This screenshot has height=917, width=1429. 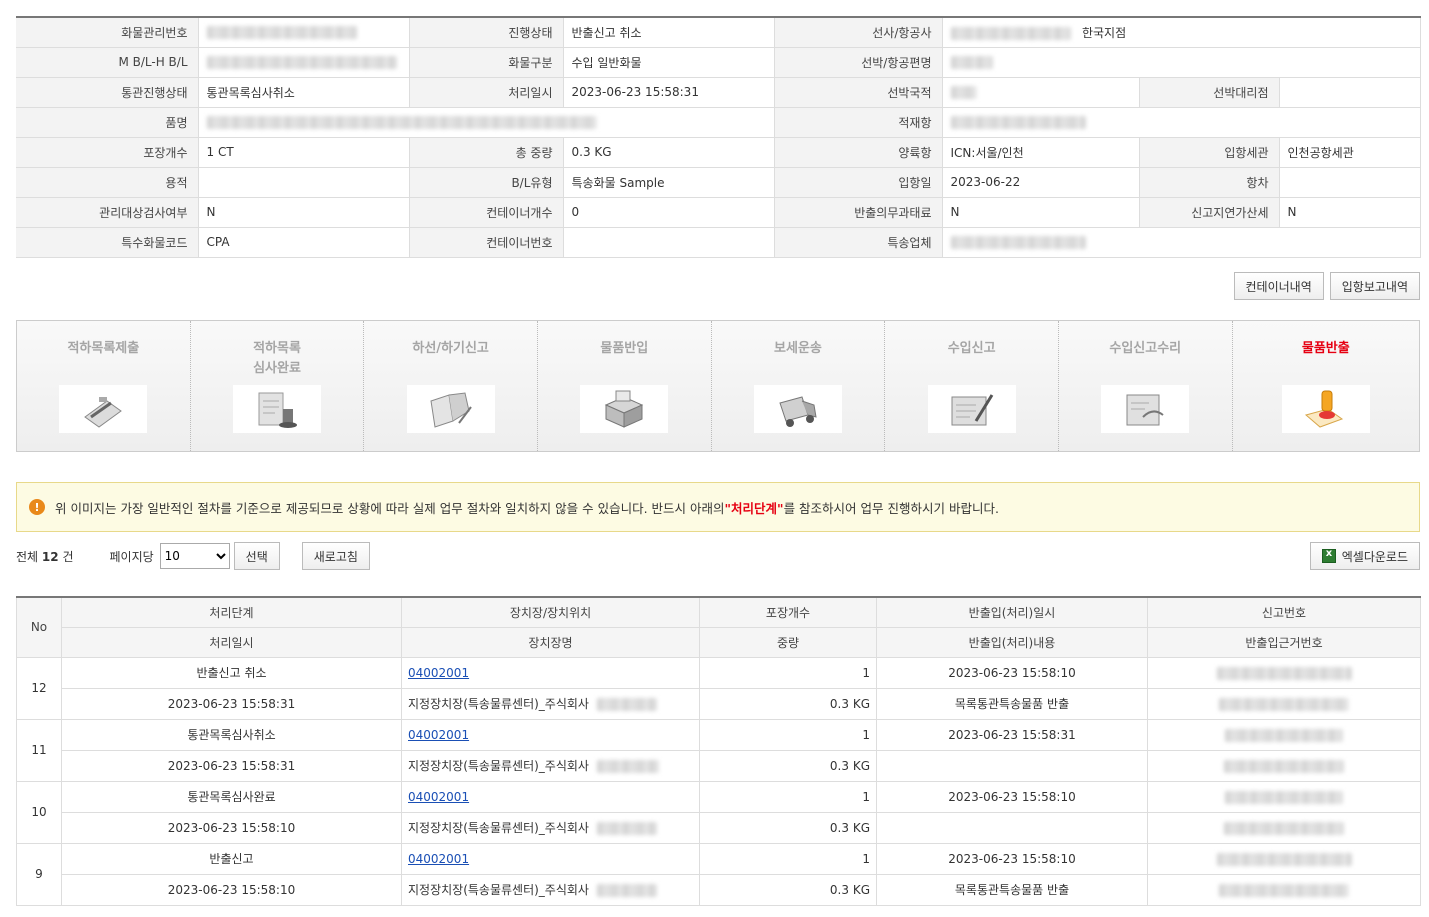 I want to click on container-cnt-label: 컨테이너개수, so click(x=486, y=212).